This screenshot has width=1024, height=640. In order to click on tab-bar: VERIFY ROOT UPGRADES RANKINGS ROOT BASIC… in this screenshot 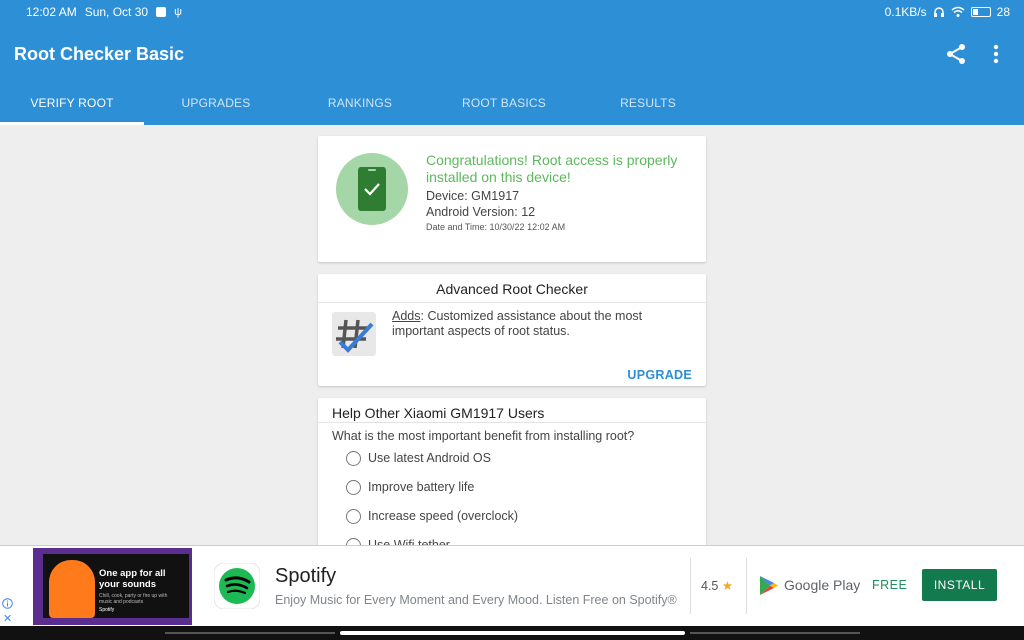, I will do `click(512, 104)`.